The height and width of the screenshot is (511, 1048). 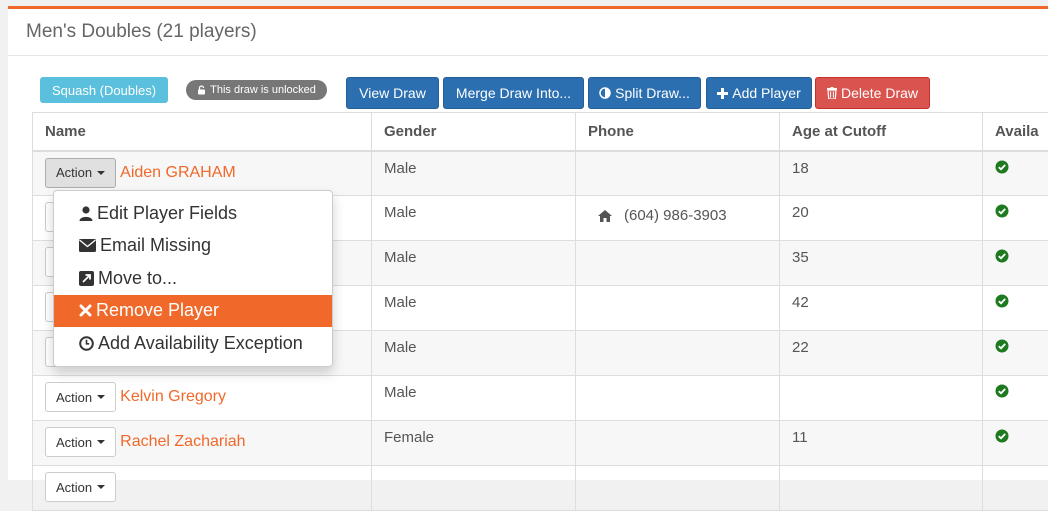 I want to click on menu-item-label: Remove Player, so click(x=157, y=310).